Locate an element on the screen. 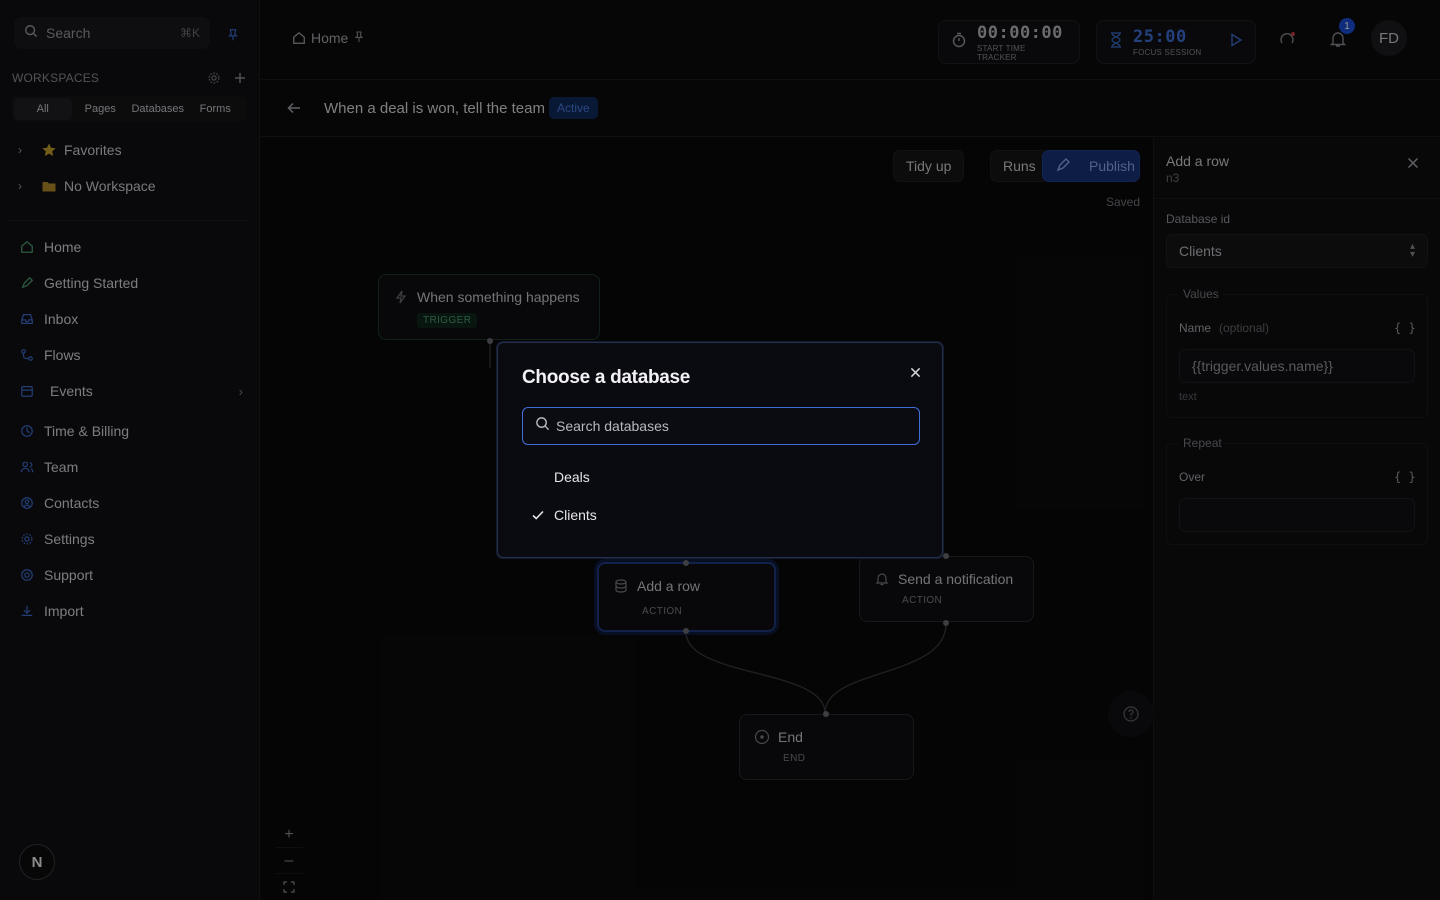 The width and height of the screenshot is (1440, 900). database-option-label: Deals is located at coordinates (572, 477).